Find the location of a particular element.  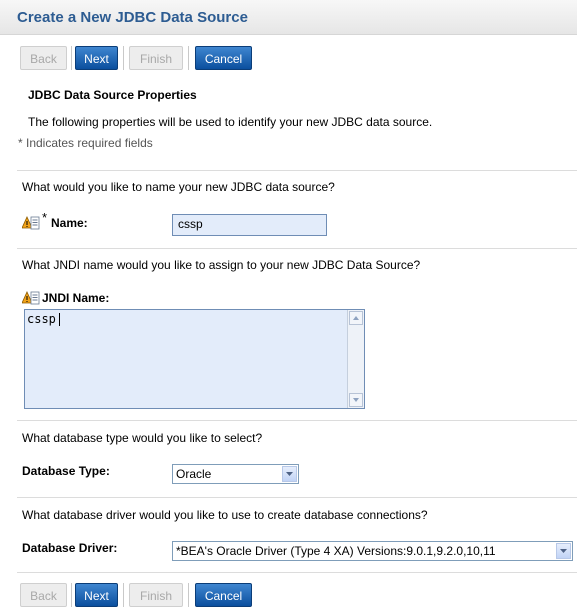

jndi-label: JNDI Name: is located at coordinates (76, 298).